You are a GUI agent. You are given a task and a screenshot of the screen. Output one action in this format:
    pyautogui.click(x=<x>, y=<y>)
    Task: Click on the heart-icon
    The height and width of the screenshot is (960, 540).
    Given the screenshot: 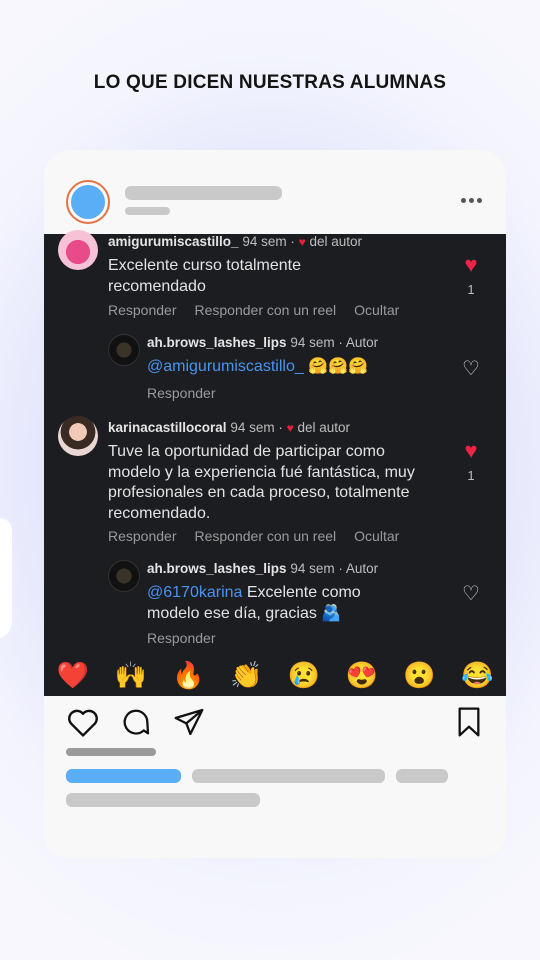 What is the action you would take?
    pyautogui.click(x=83, y=722)
    